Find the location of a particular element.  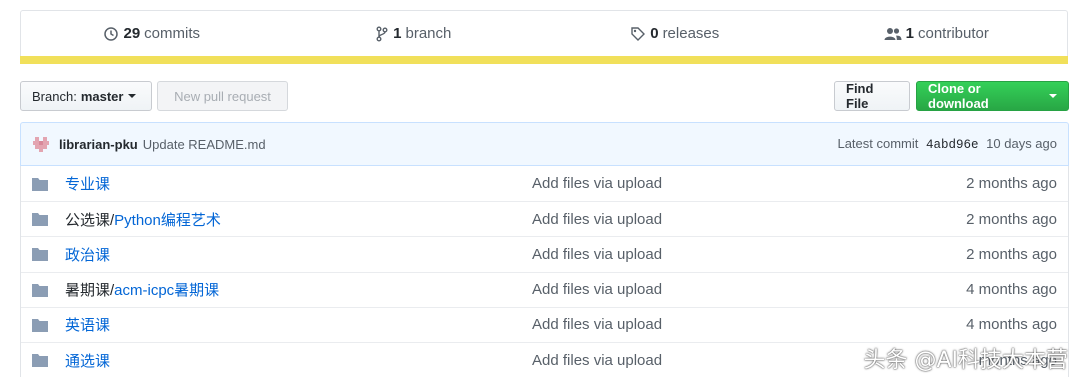

watermark: 头条 @AI科技大本营 is located at coordinates (965, 360).